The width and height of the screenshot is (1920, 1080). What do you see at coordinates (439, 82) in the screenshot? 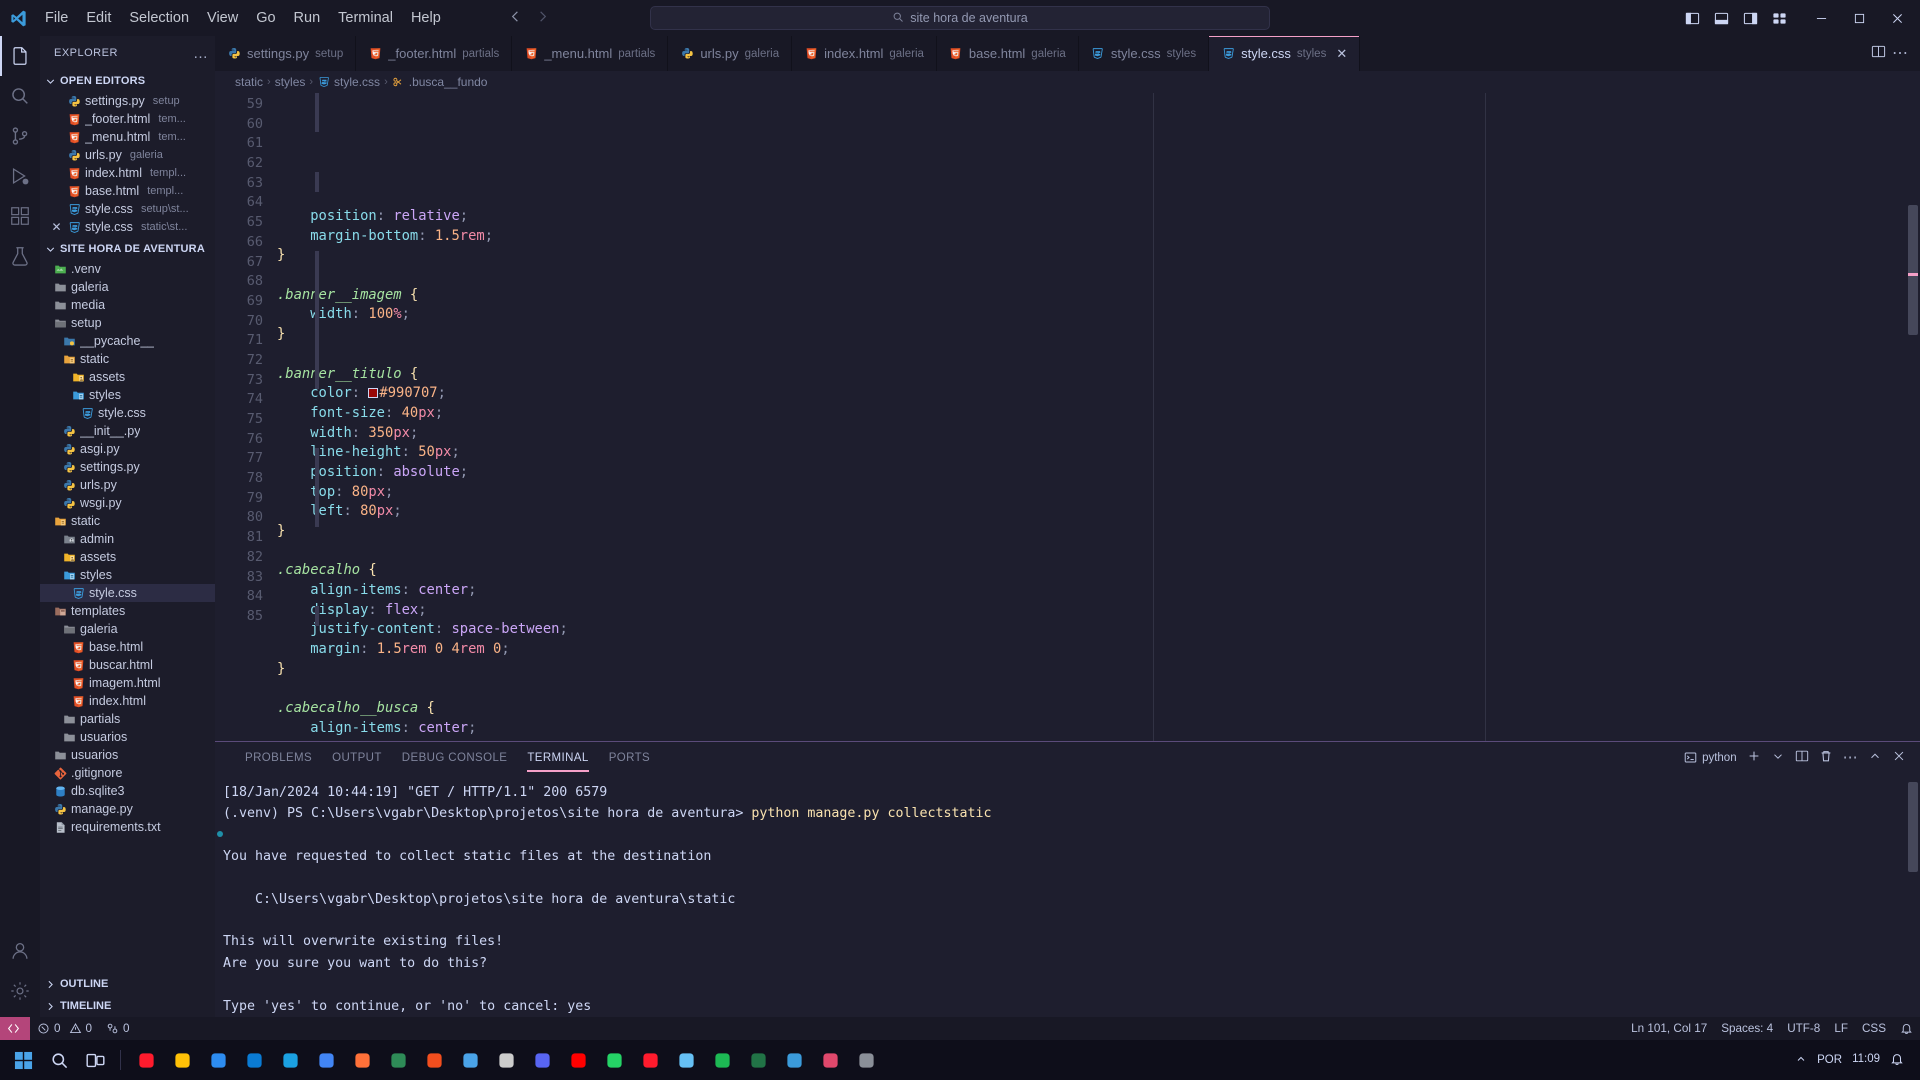
I see `breadcrumb-item: .busca__fundo` at bounding box center [439, 82].